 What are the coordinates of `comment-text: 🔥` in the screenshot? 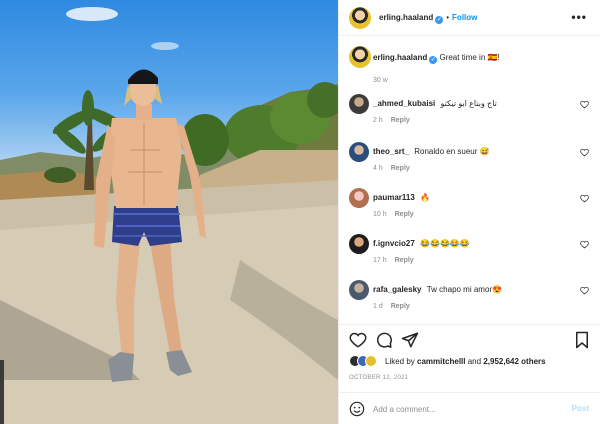 It's located at (425, 197).